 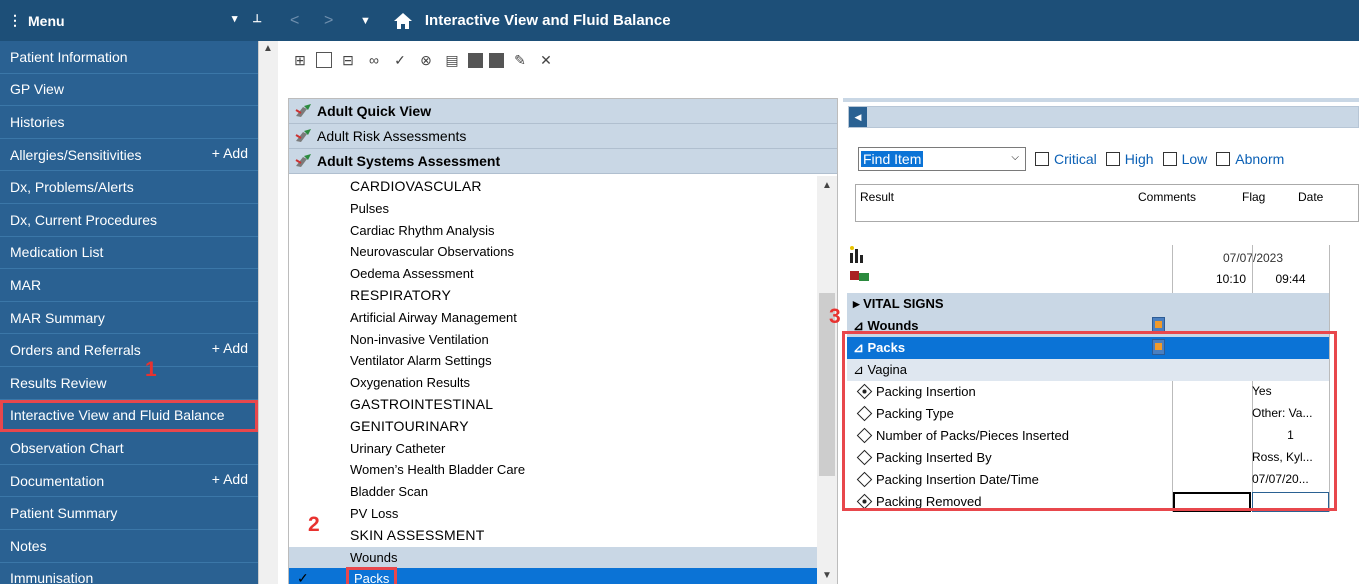 I want to click on close-icon: ✕, so click(x=546, y=60).